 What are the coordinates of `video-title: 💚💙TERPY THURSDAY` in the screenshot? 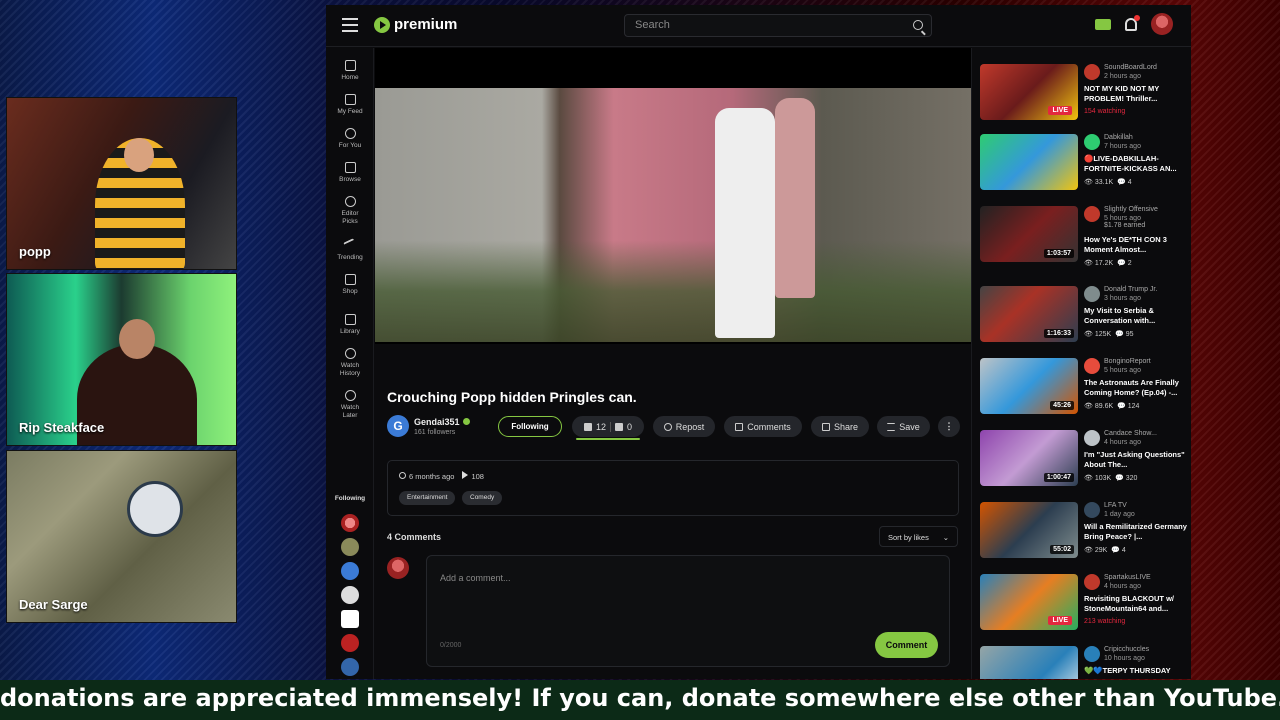 It's located at (1137, 671).